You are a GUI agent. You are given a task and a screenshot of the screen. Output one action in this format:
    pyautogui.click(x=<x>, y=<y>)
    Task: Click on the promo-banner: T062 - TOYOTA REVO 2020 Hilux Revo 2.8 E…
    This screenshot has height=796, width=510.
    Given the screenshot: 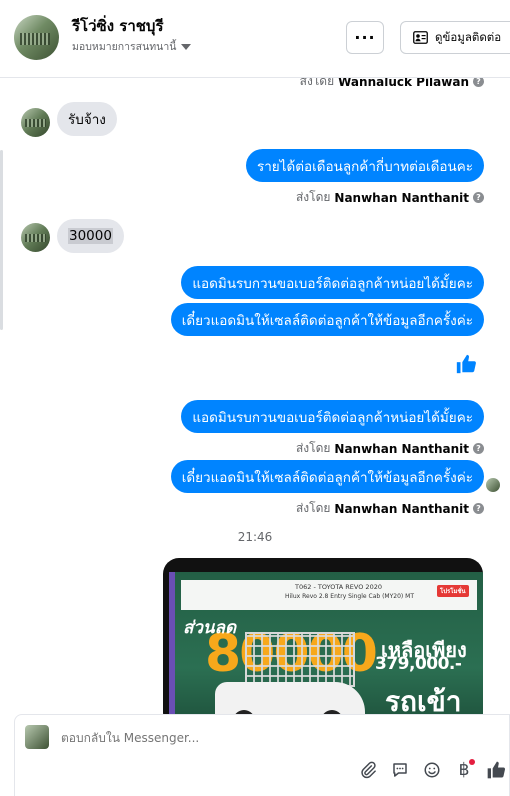 What is the action you would take?
    pyautogui.click(x=326, y=643)
    